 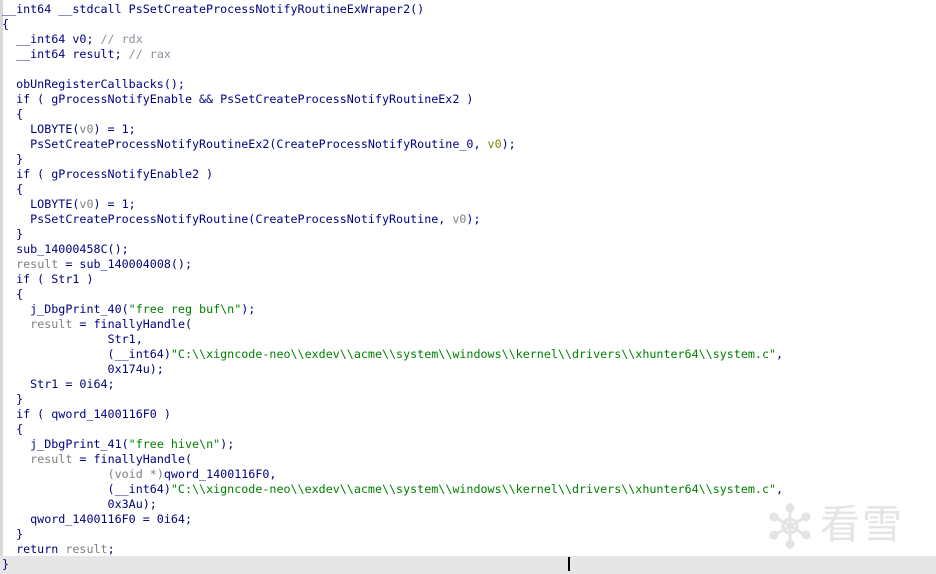 What do you see at coordinates (83, 369) in the screenshot?
I see `code-line: 0x174u);` at bounding box center [83, 369].